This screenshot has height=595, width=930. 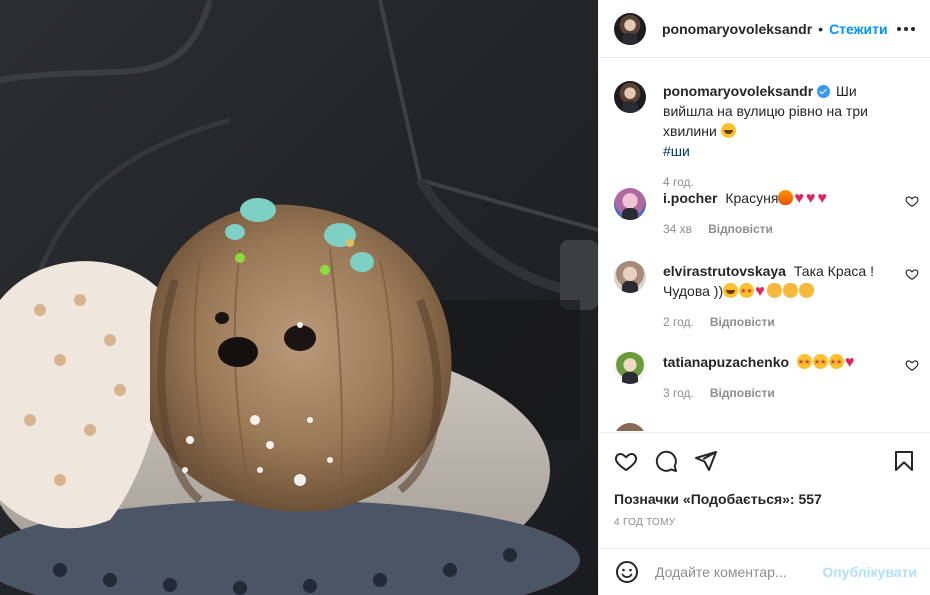 What do you see at coordinates (678, 393) in the screenshot?
I see `comment-time: 3 год.` at bounding box center [678, 393].